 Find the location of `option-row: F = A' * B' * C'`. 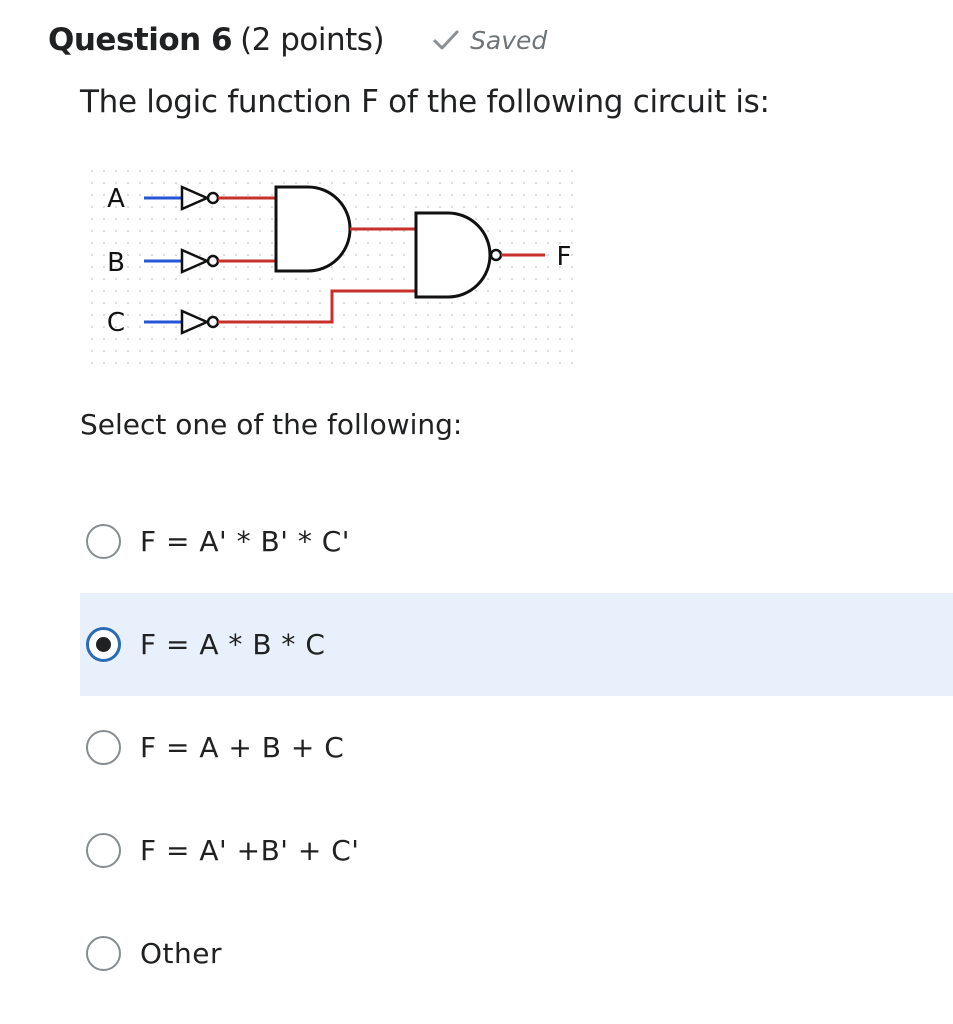

option-row: F = A' * B' * C' is located at coordinates (516, 541).